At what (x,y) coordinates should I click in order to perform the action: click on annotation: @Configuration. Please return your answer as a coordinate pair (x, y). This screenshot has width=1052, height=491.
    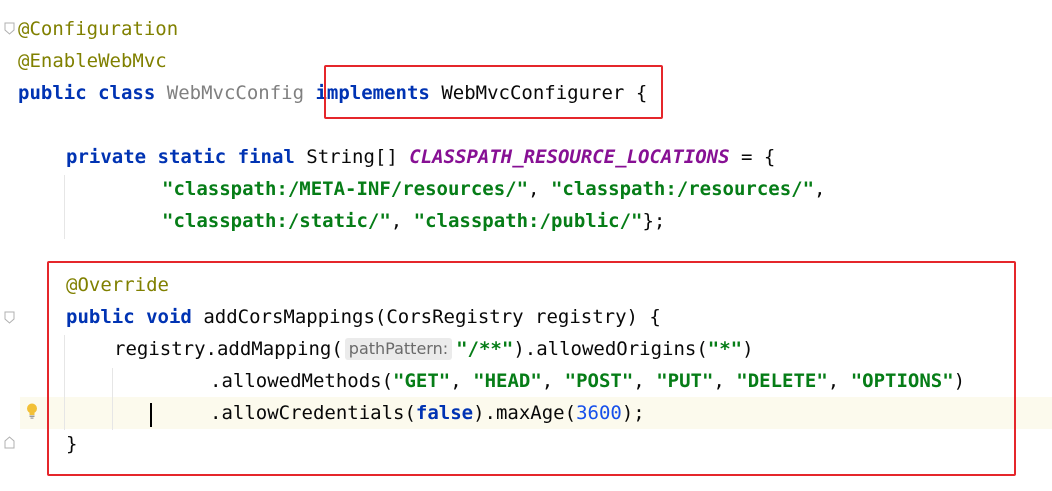
    Looking at the image, I should click on (98, 29).